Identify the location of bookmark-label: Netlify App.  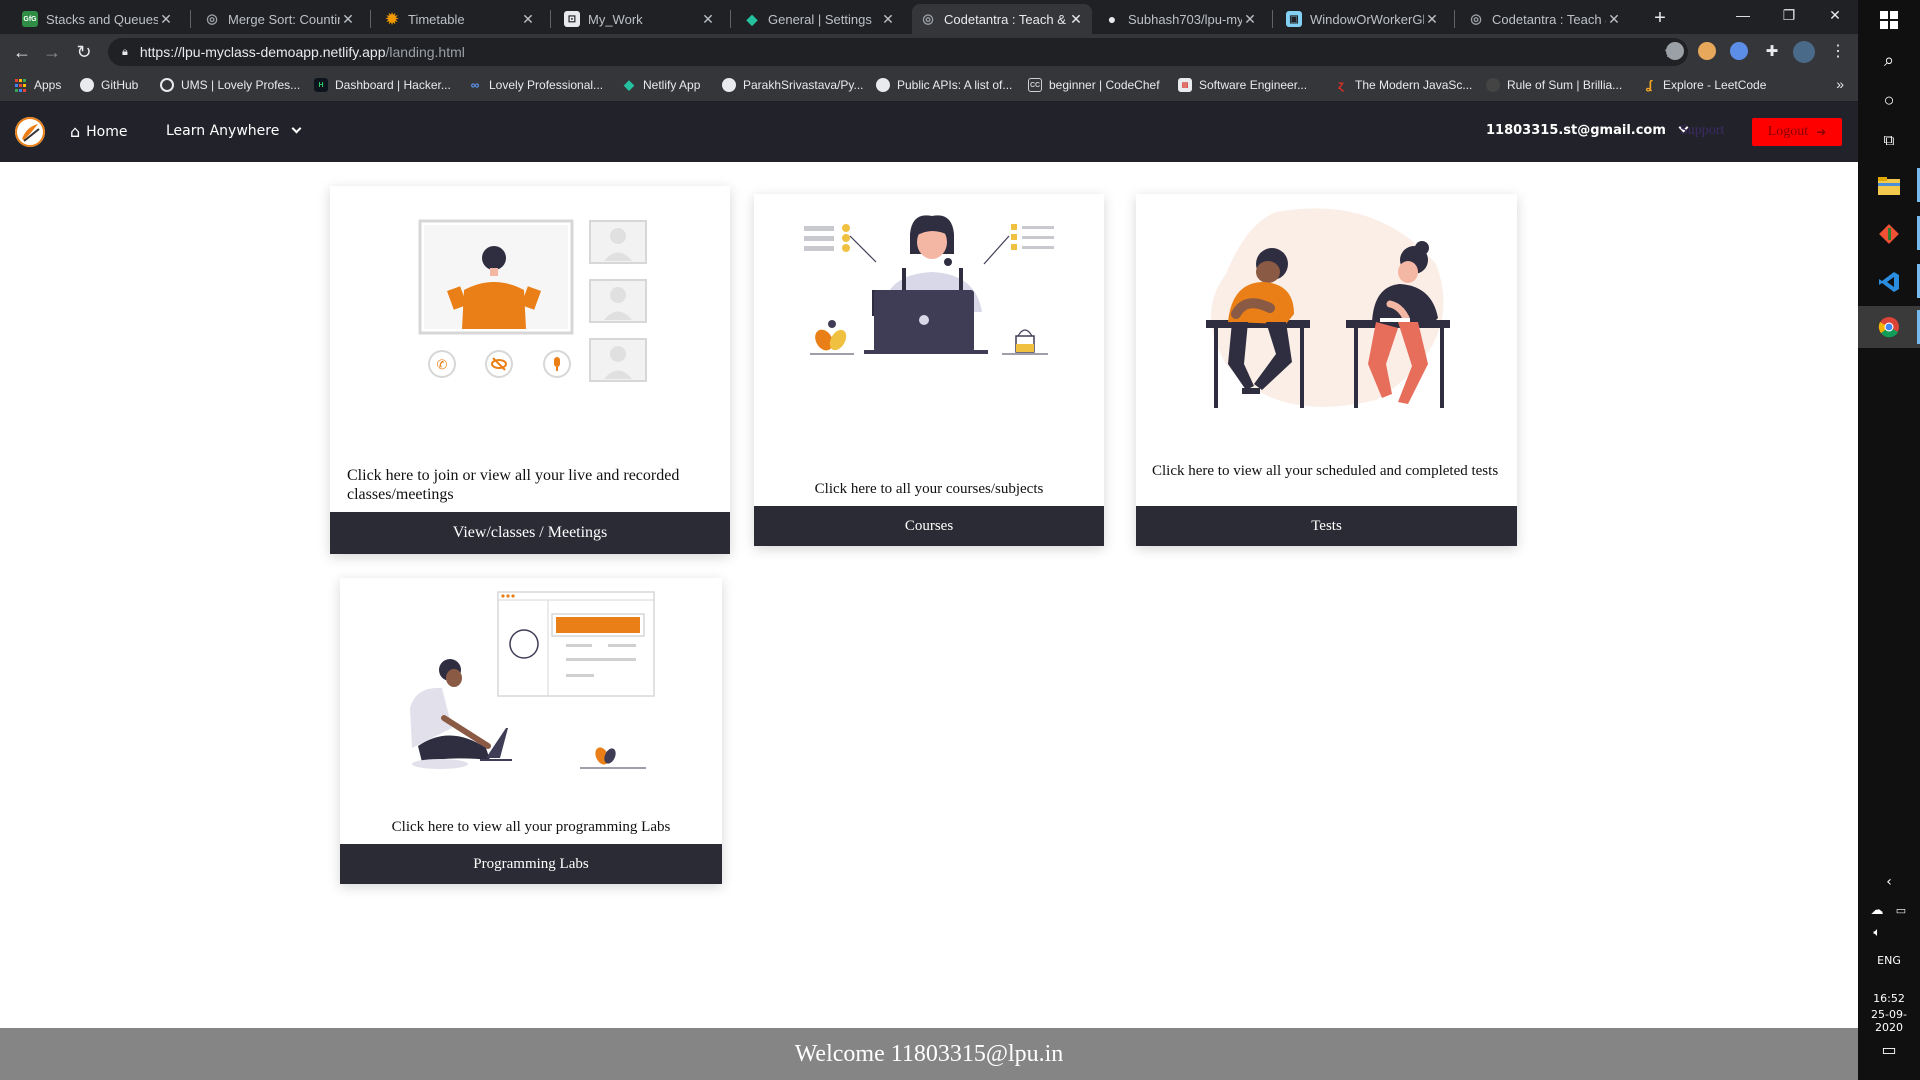
(672, 85).